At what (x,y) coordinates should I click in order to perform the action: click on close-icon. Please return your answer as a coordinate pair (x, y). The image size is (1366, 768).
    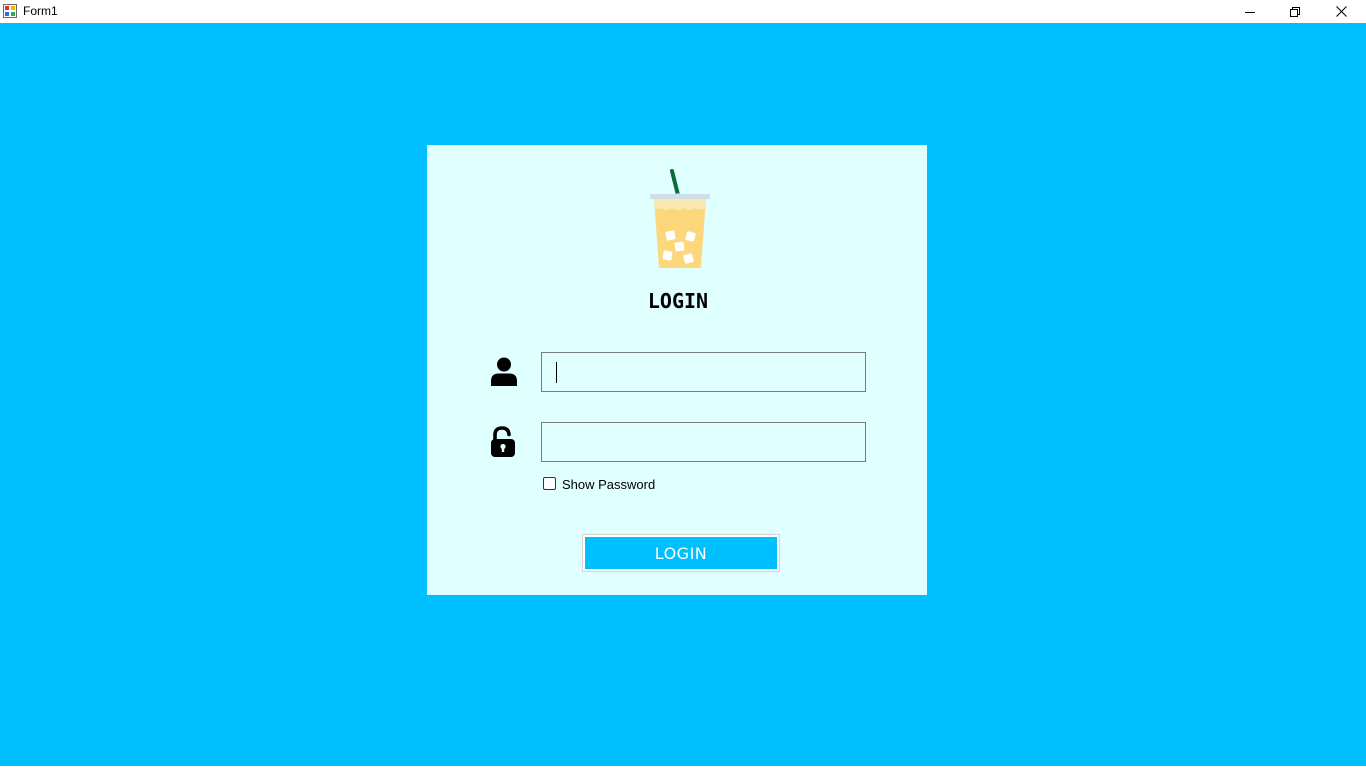
    Looking at the image, I should click on (1341, 11).